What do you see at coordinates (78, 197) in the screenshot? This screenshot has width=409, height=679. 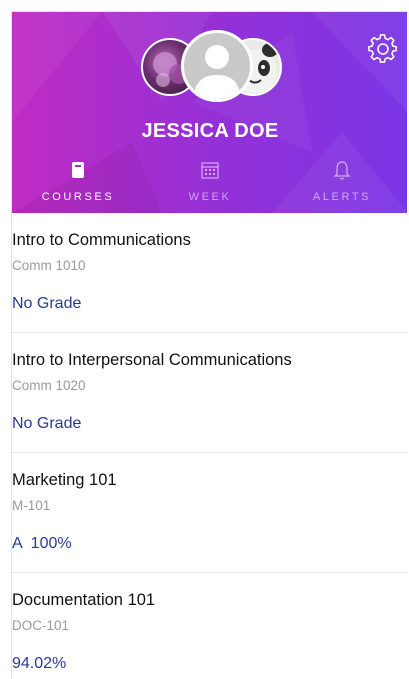 I see `tab-courses-label: COURSES` at bounding box center [78, 197].